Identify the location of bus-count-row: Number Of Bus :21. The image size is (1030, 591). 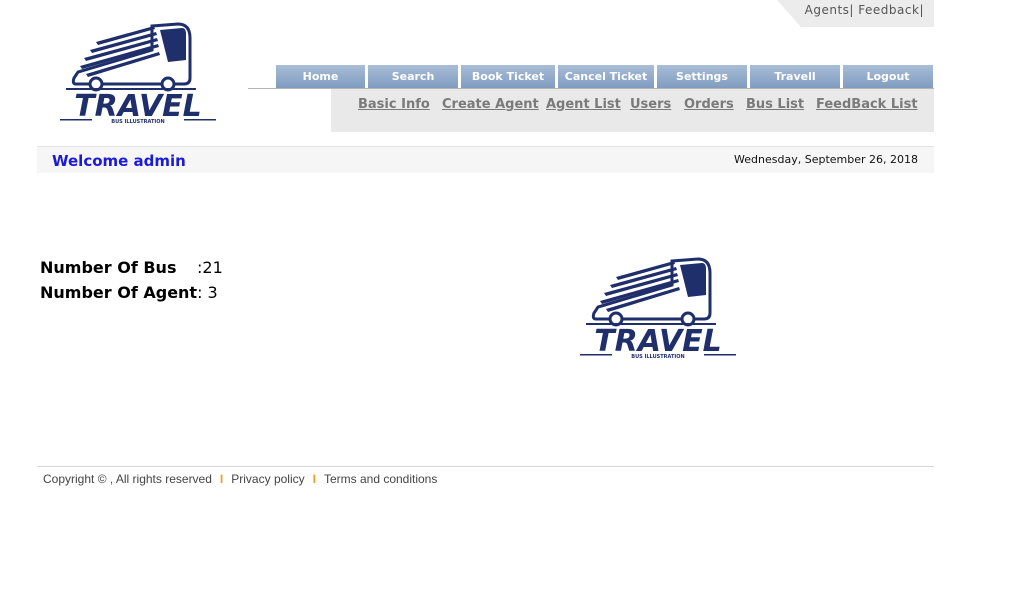
(131, 267).